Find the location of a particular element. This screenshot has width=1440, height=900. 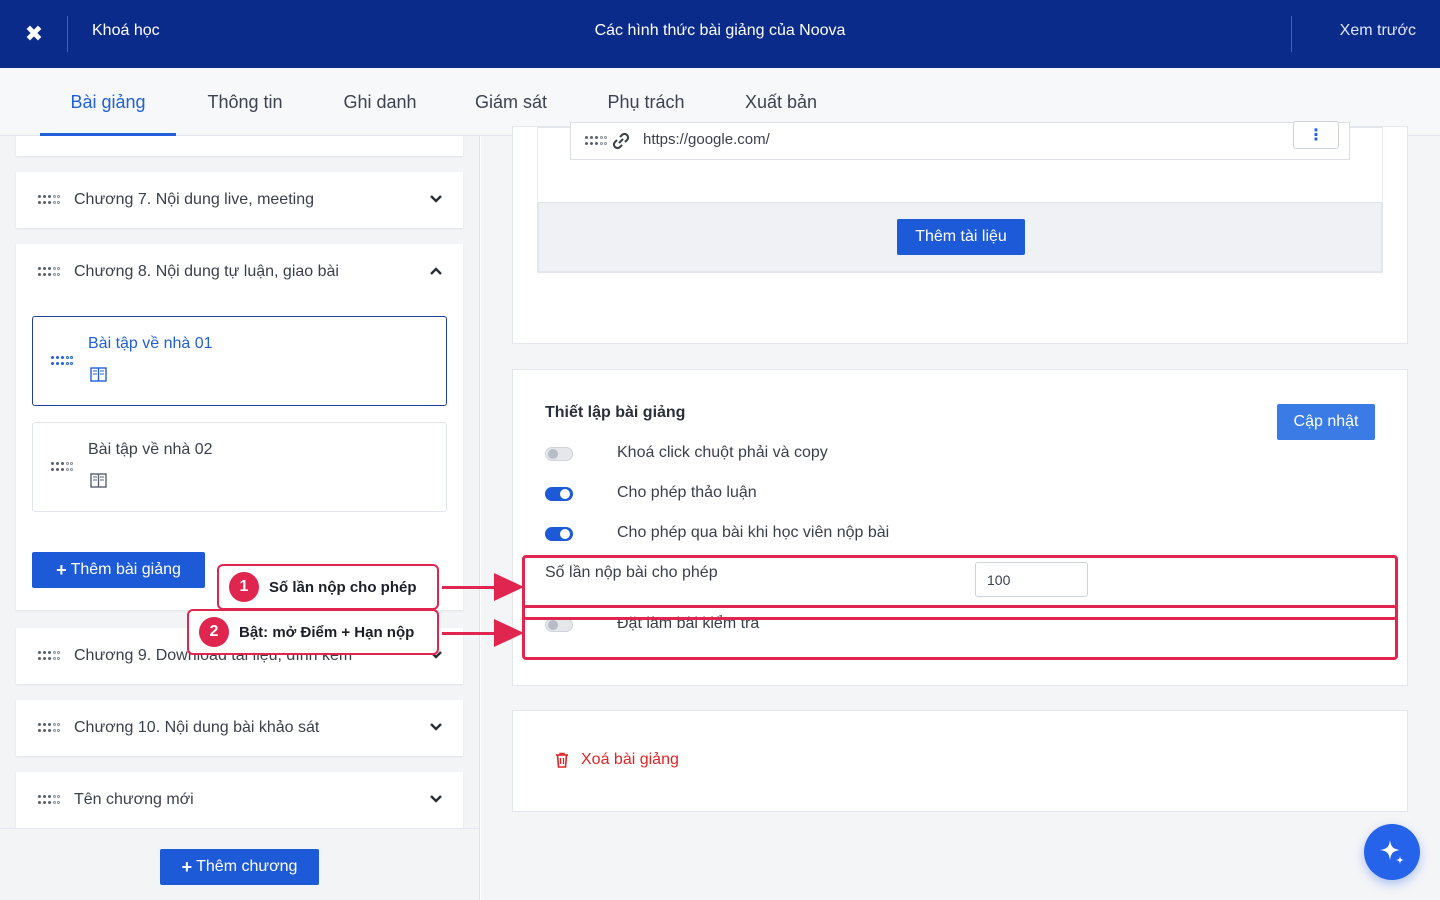

attachments-box: https://google.com/ ⋮ Thêm tài liệu is located at coordinates (960, 197).